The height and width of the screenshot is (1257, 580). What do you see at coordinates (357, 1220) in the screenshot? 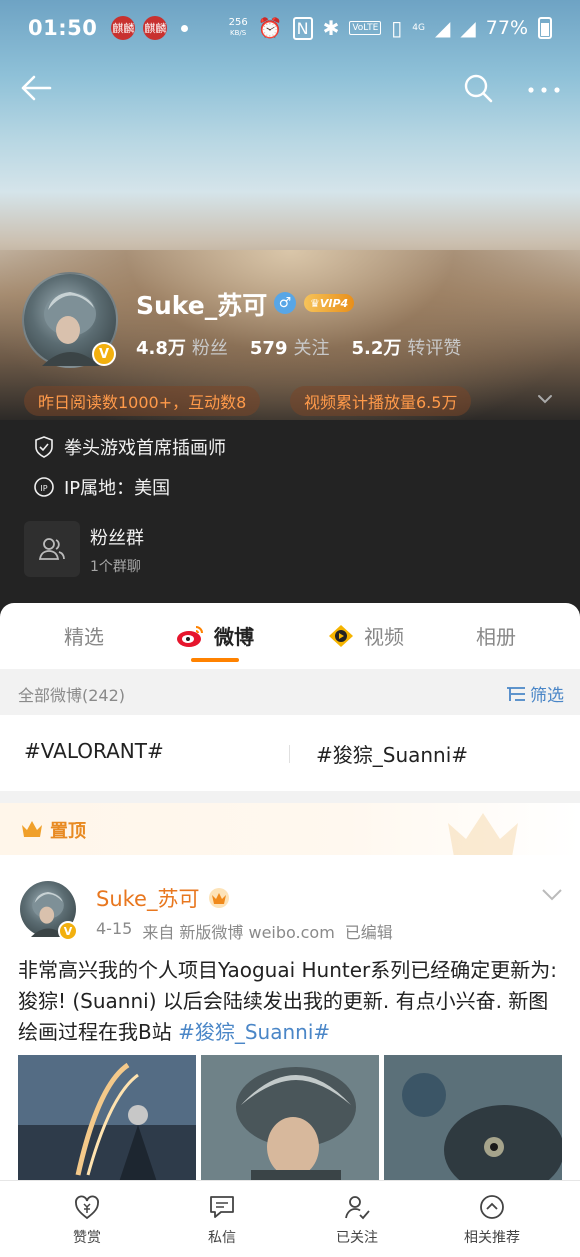
I see `followed-button: 已关注` at bounding box center [357, 1220].